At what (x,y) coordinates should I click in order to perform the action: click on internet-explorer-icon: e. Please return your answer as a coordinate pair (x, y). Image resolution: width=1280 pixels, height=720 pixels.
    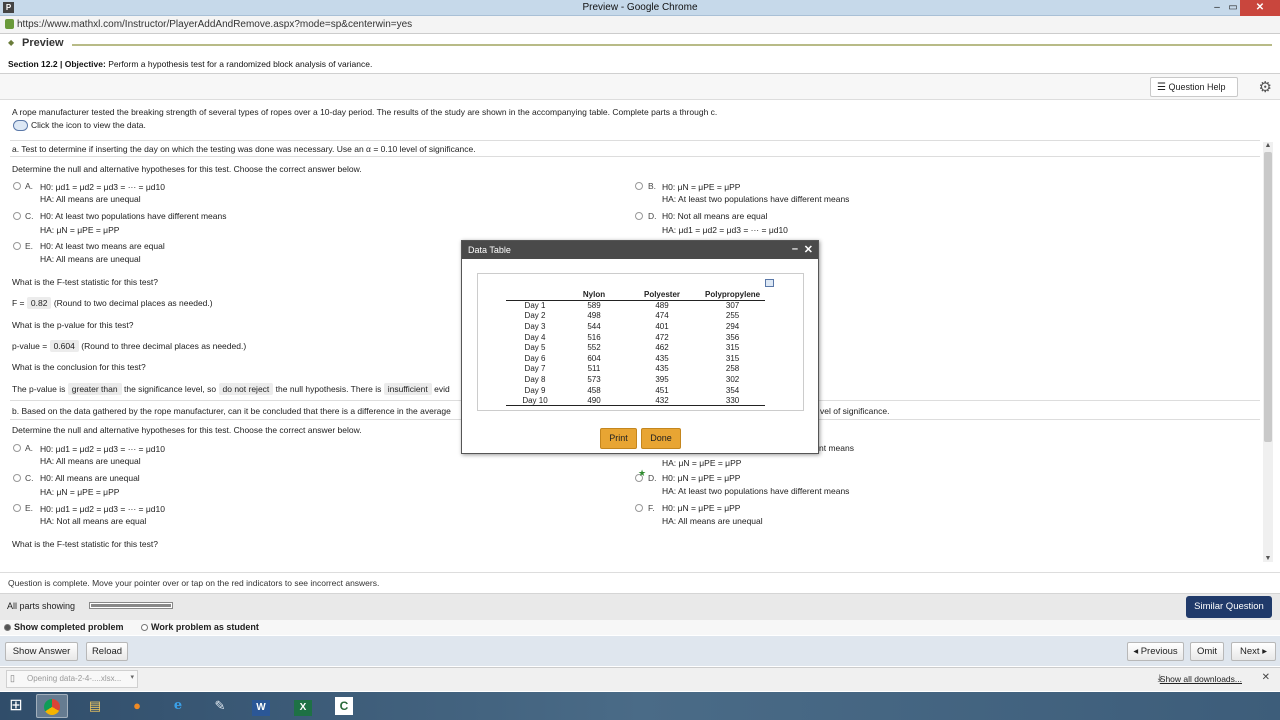
    Looking at the image, I should click on (178, 706).